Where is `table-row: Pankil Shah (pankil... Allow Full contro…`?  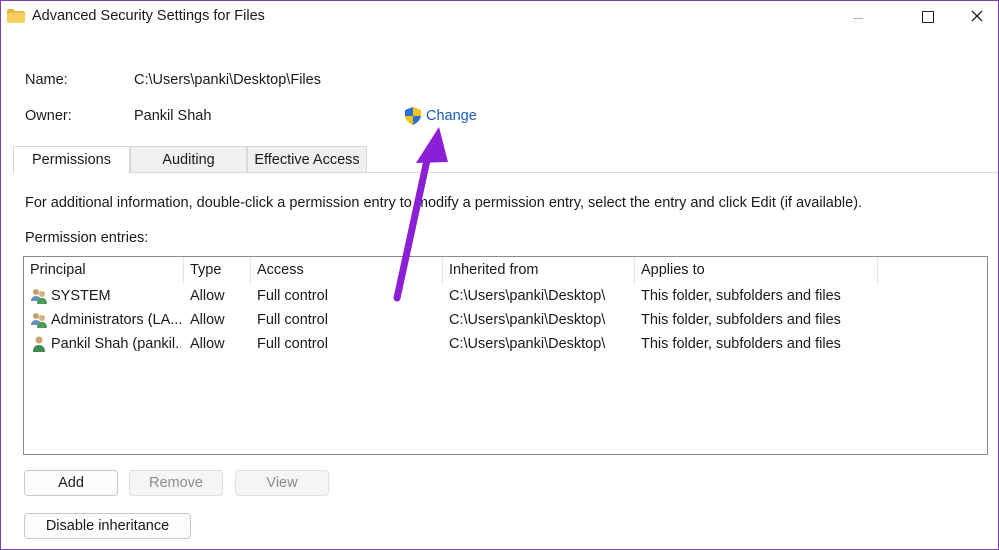 table-row: Pankil Shah (pankil... Allow Full contro… is located at coordinates (505, 344).